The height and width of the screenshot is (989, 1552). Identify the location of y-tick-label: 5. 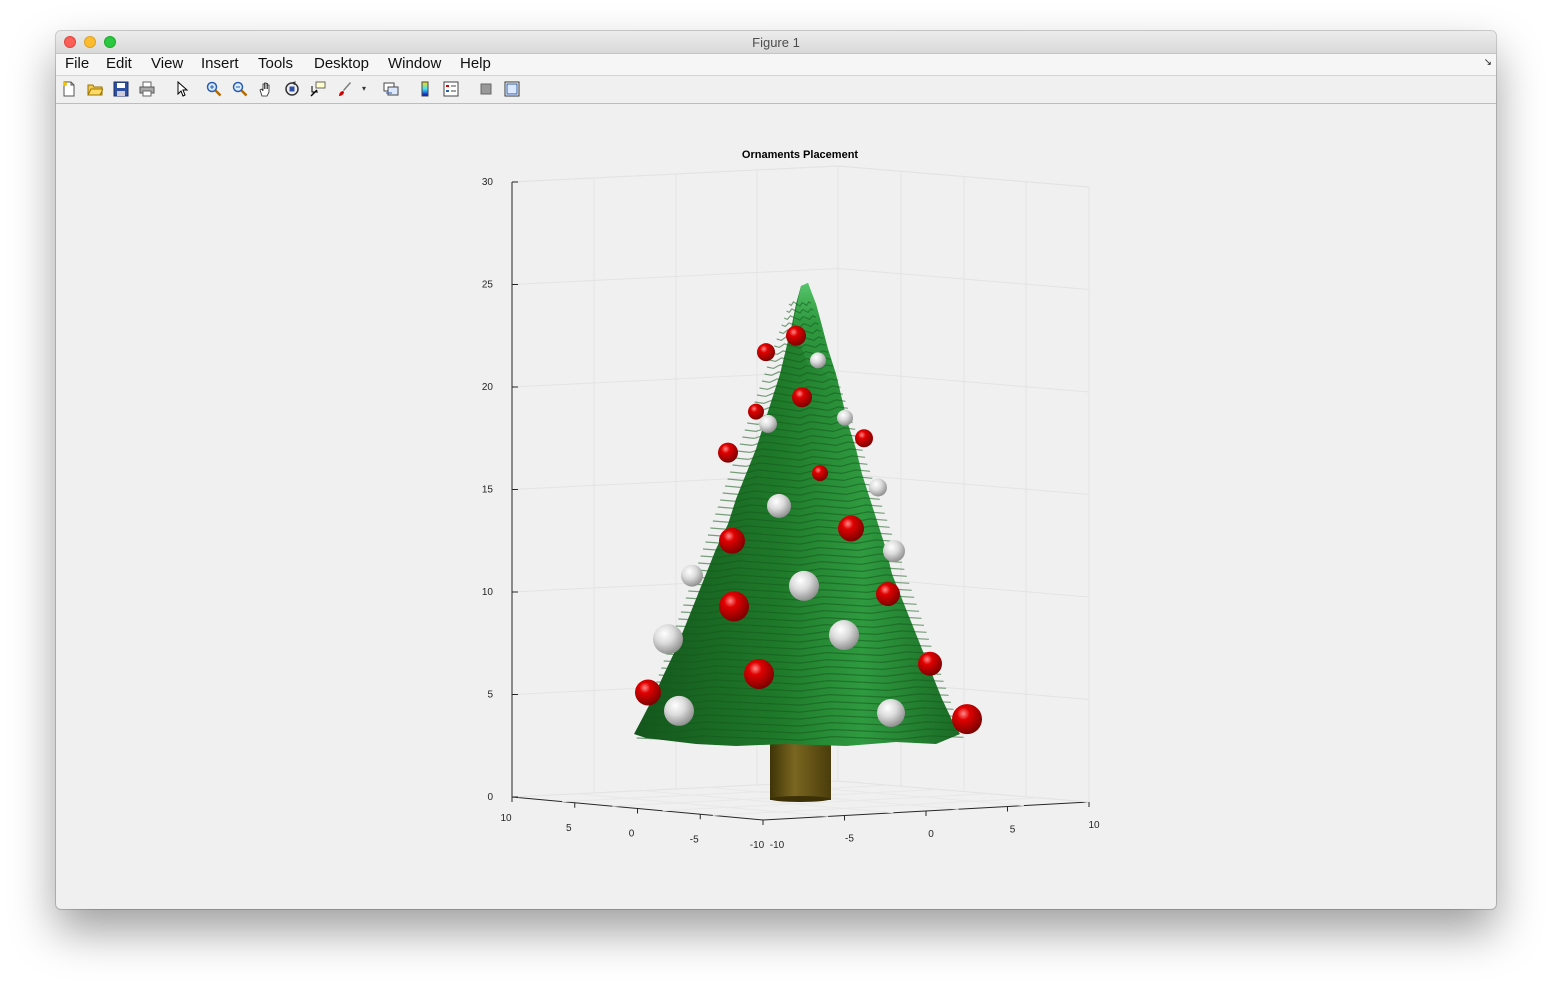
(569, 828).